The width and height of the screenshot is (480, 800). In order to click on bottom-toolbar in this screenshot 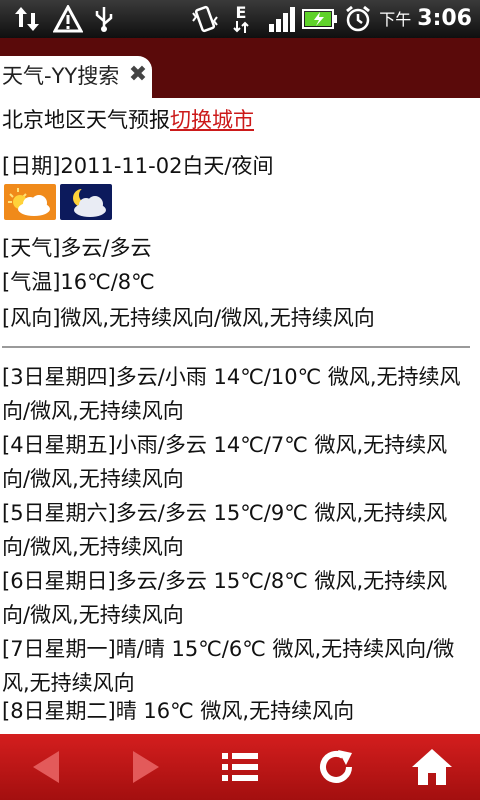, I will do `click(240, 767)`.